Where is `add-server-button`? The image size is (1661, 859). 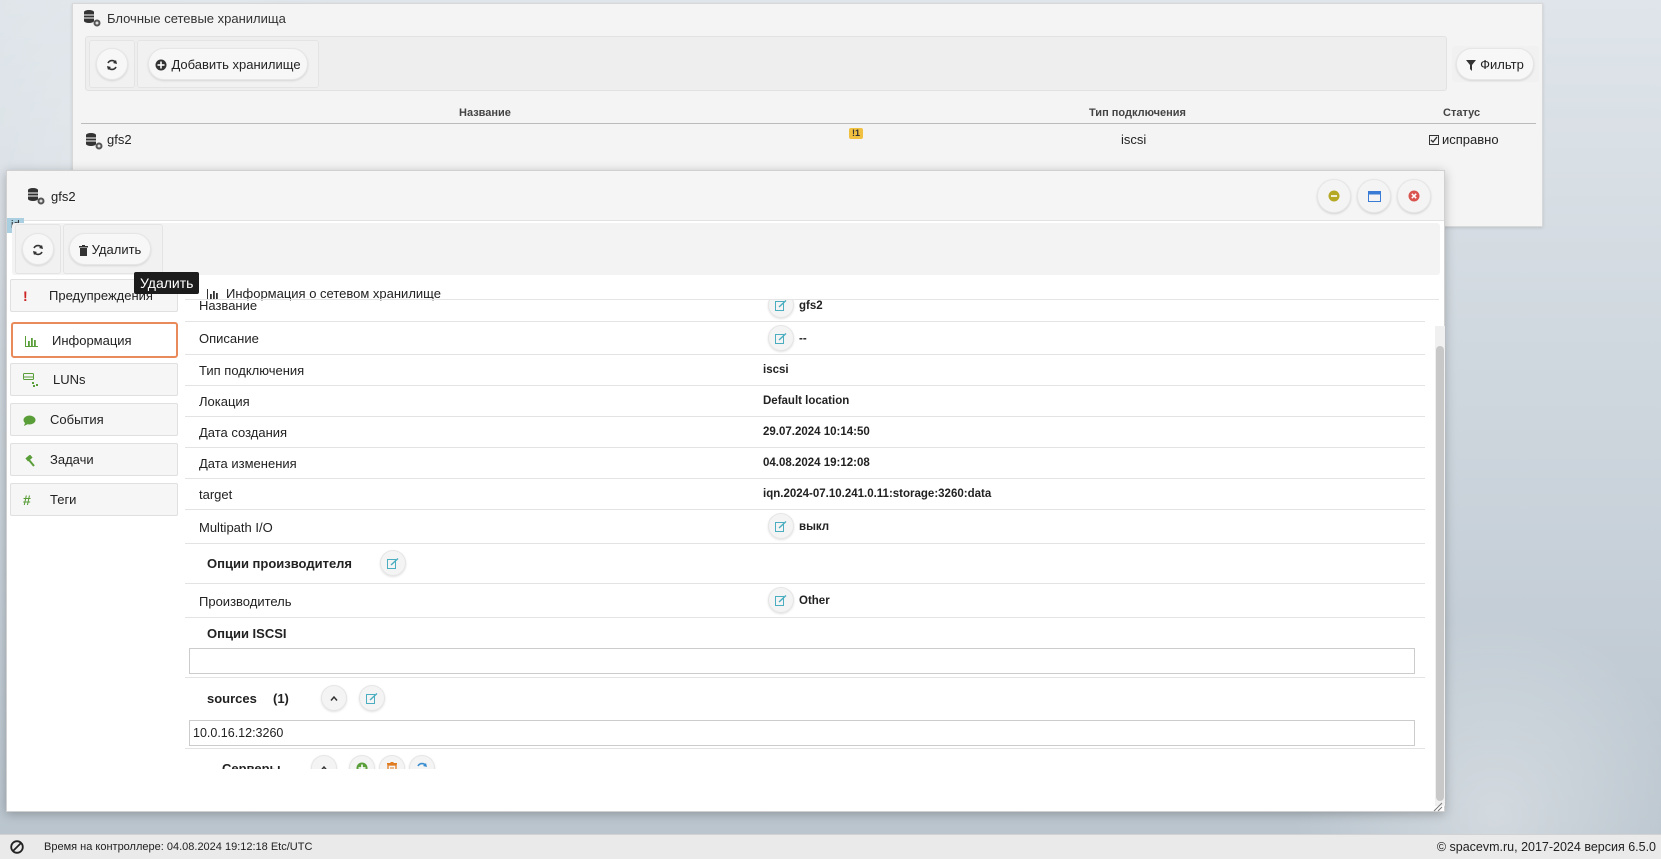 add-server-button is located at coordinates (362, 762).